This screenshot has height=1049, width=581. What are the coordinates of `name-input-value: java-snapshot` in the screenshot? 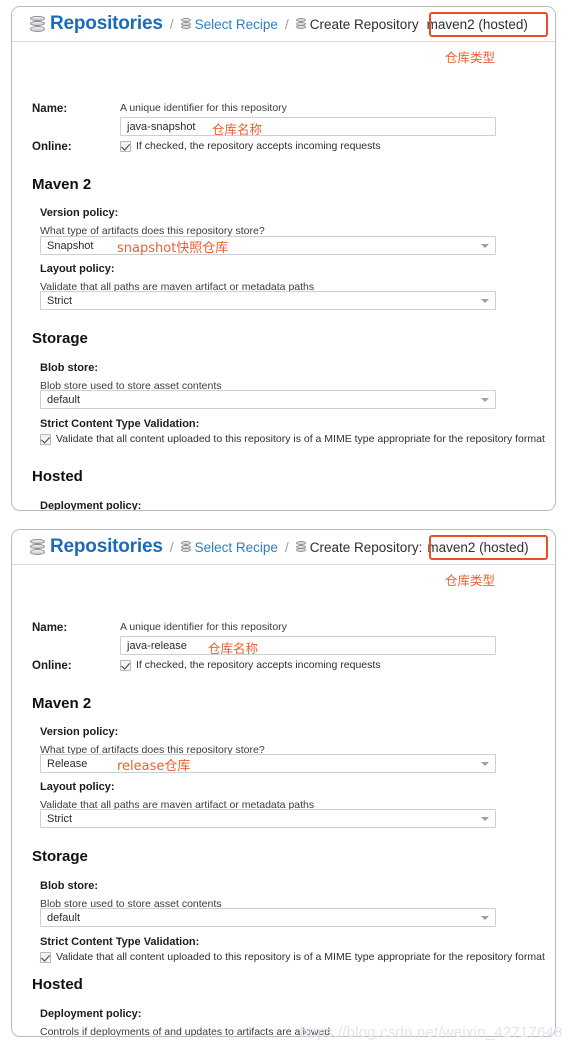 It's located at (161, 127).